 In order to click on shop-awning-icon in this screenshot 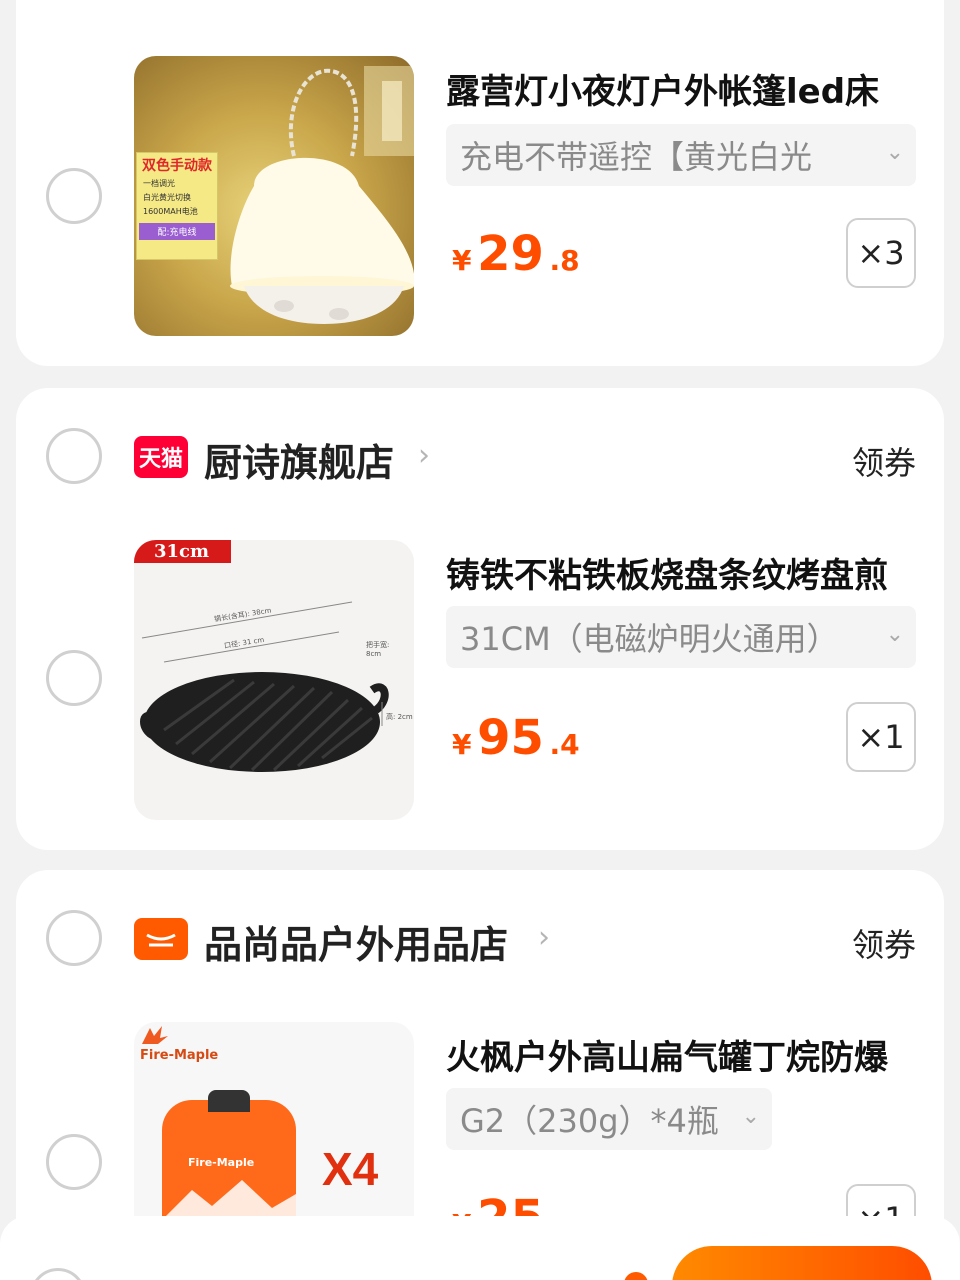, I will do `click(161, 940)`.